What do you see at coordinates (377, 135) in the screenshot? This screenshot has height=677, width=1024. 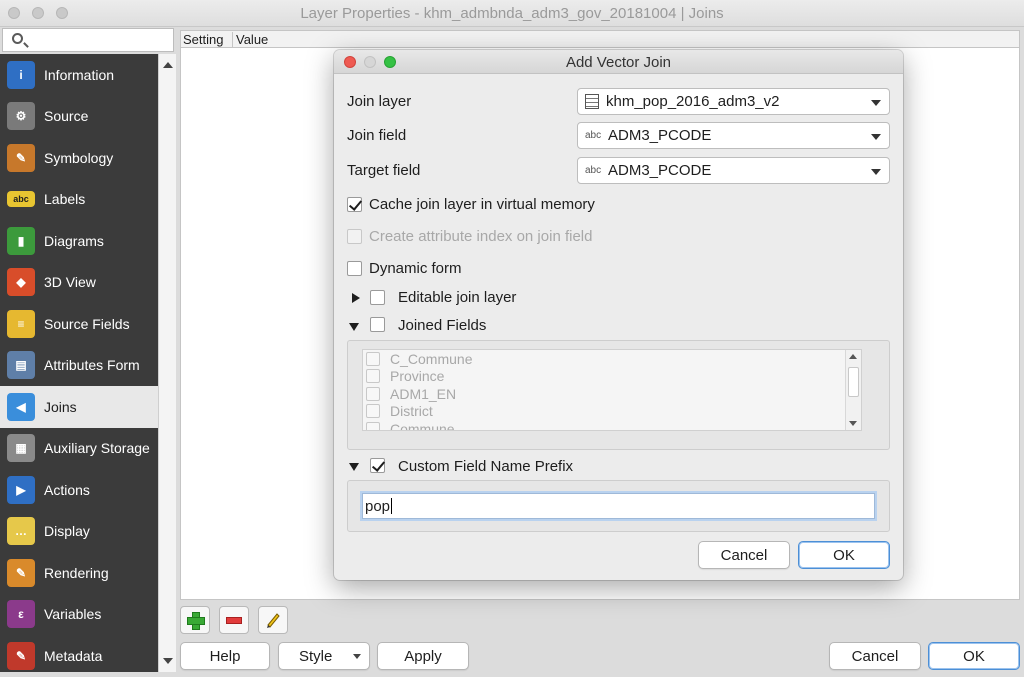 I see `join-field-label: Join field` at bounding box center [377, 135].